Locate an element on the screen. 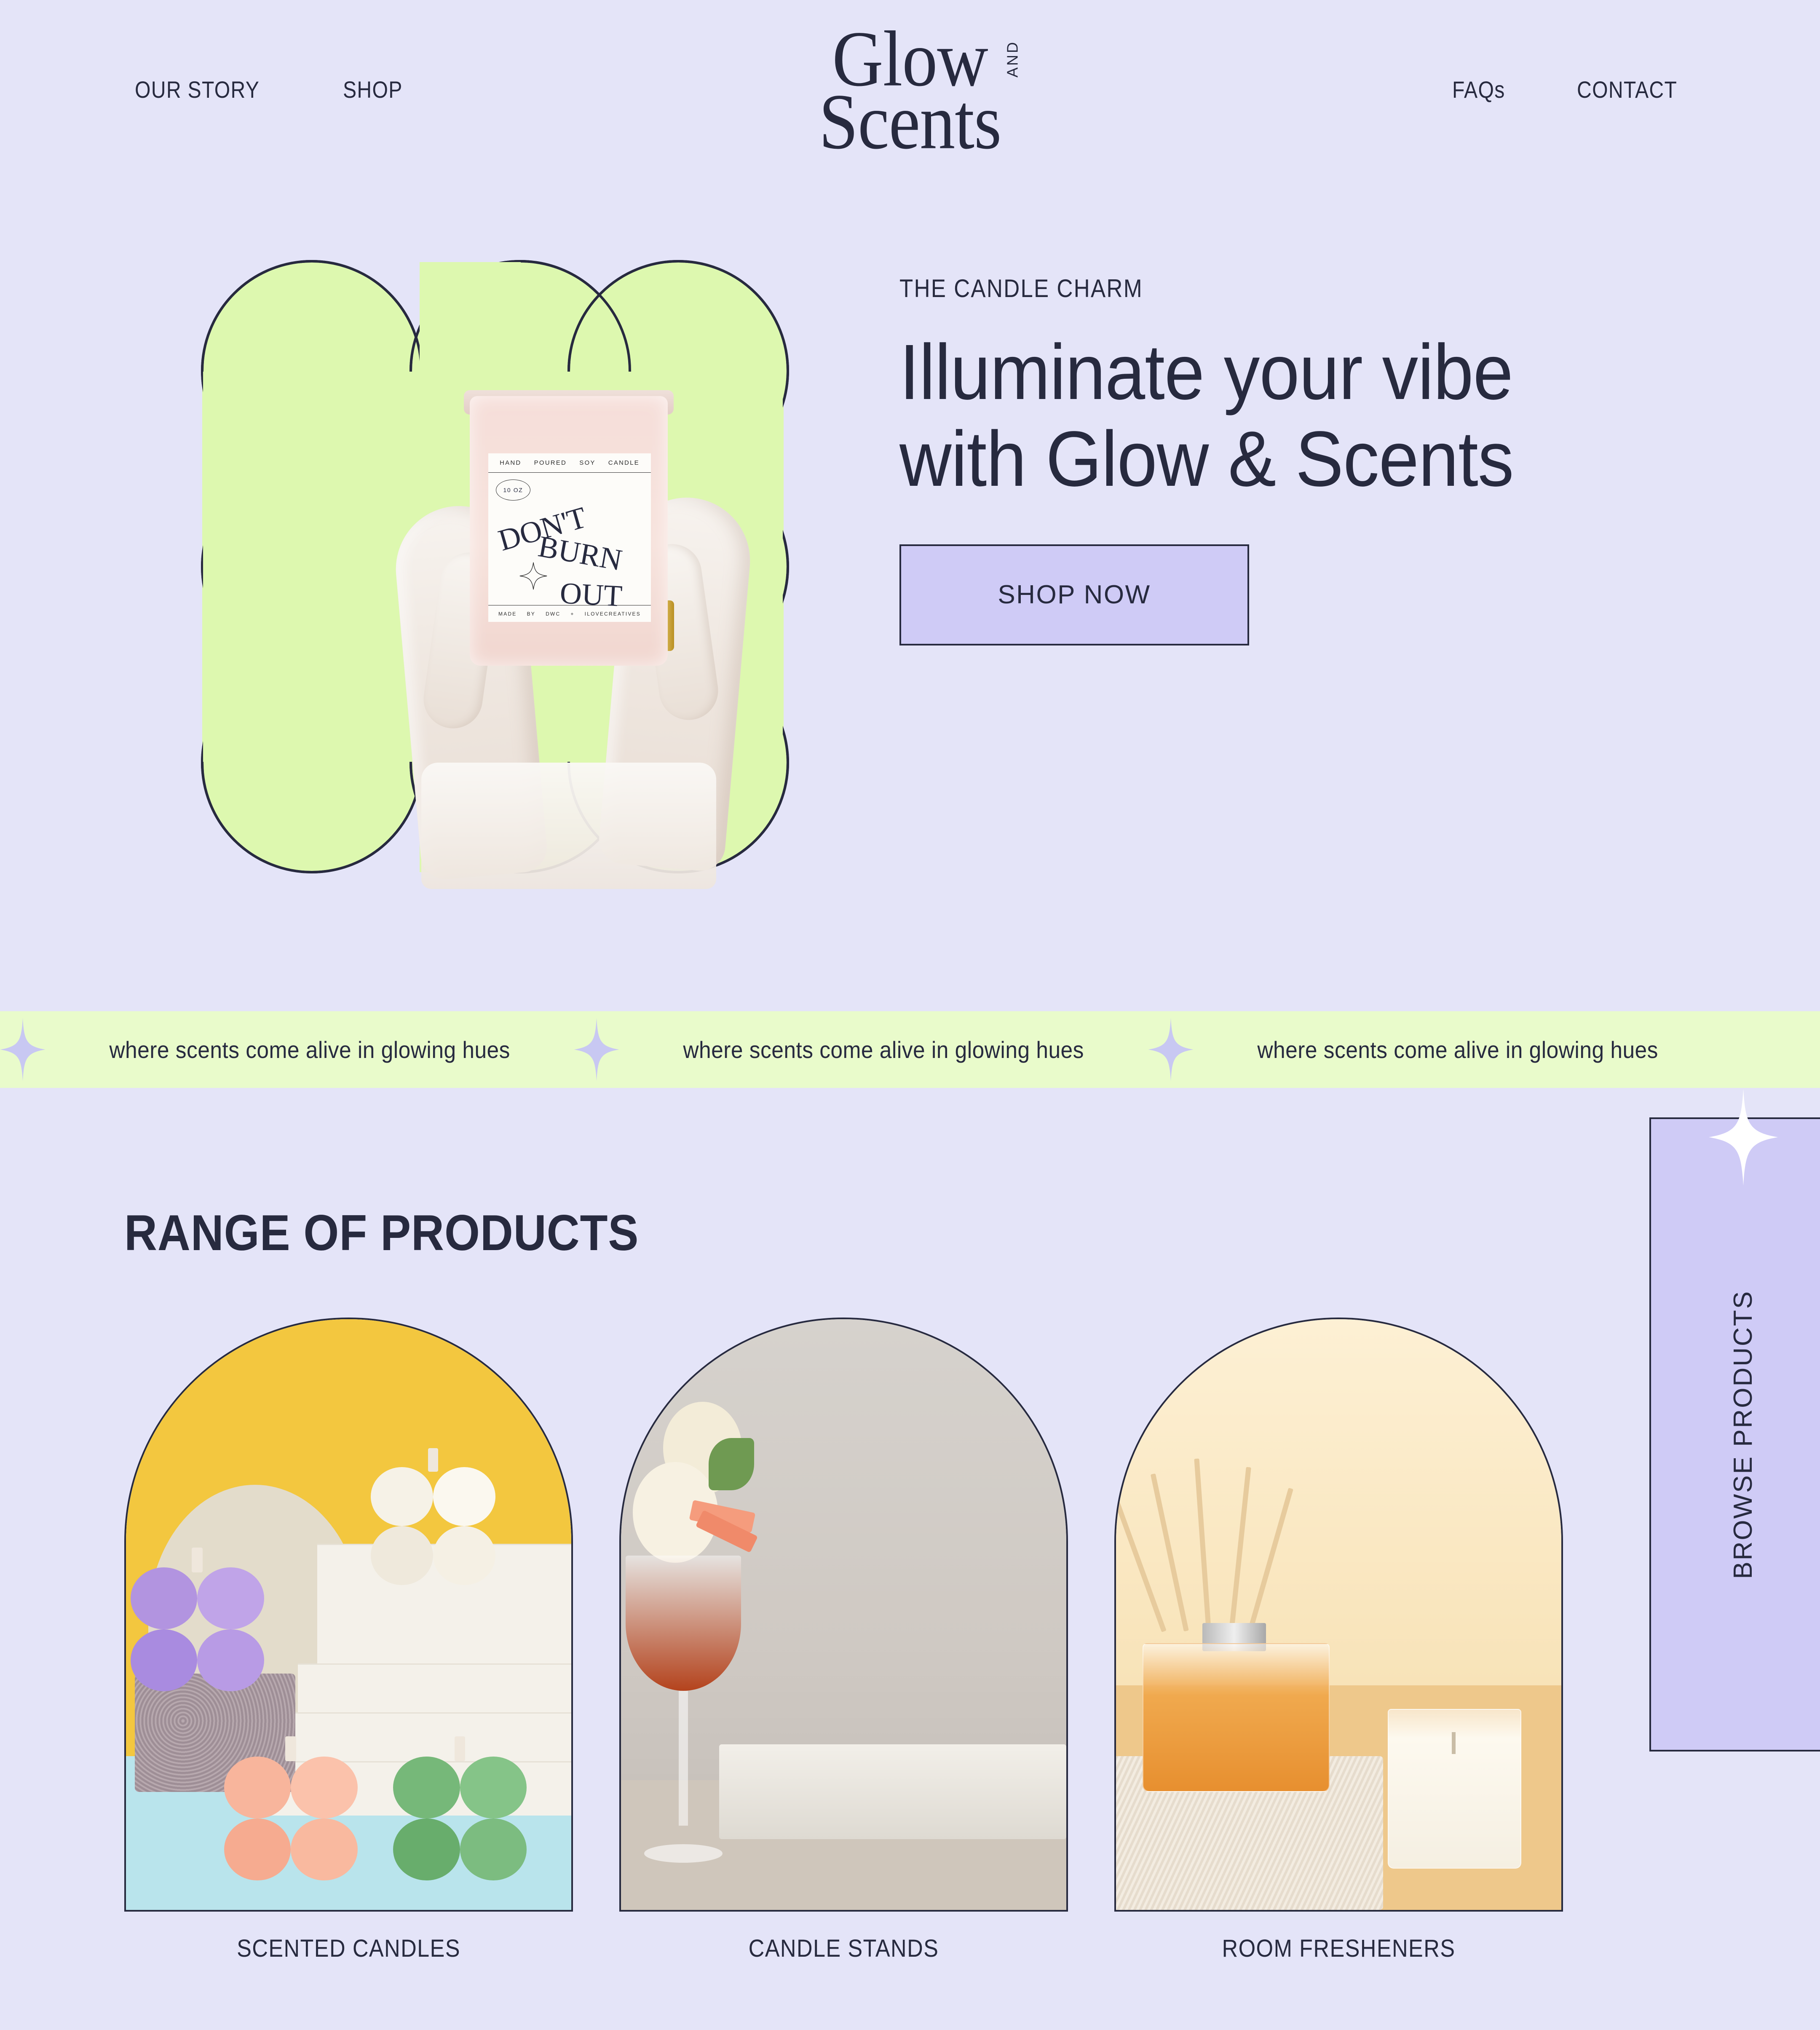 Image resolution: width=1820 pixels, height=2030 pixels. primary-nav-right: FAQs CONTACT is located at coordinates (1573, 89).